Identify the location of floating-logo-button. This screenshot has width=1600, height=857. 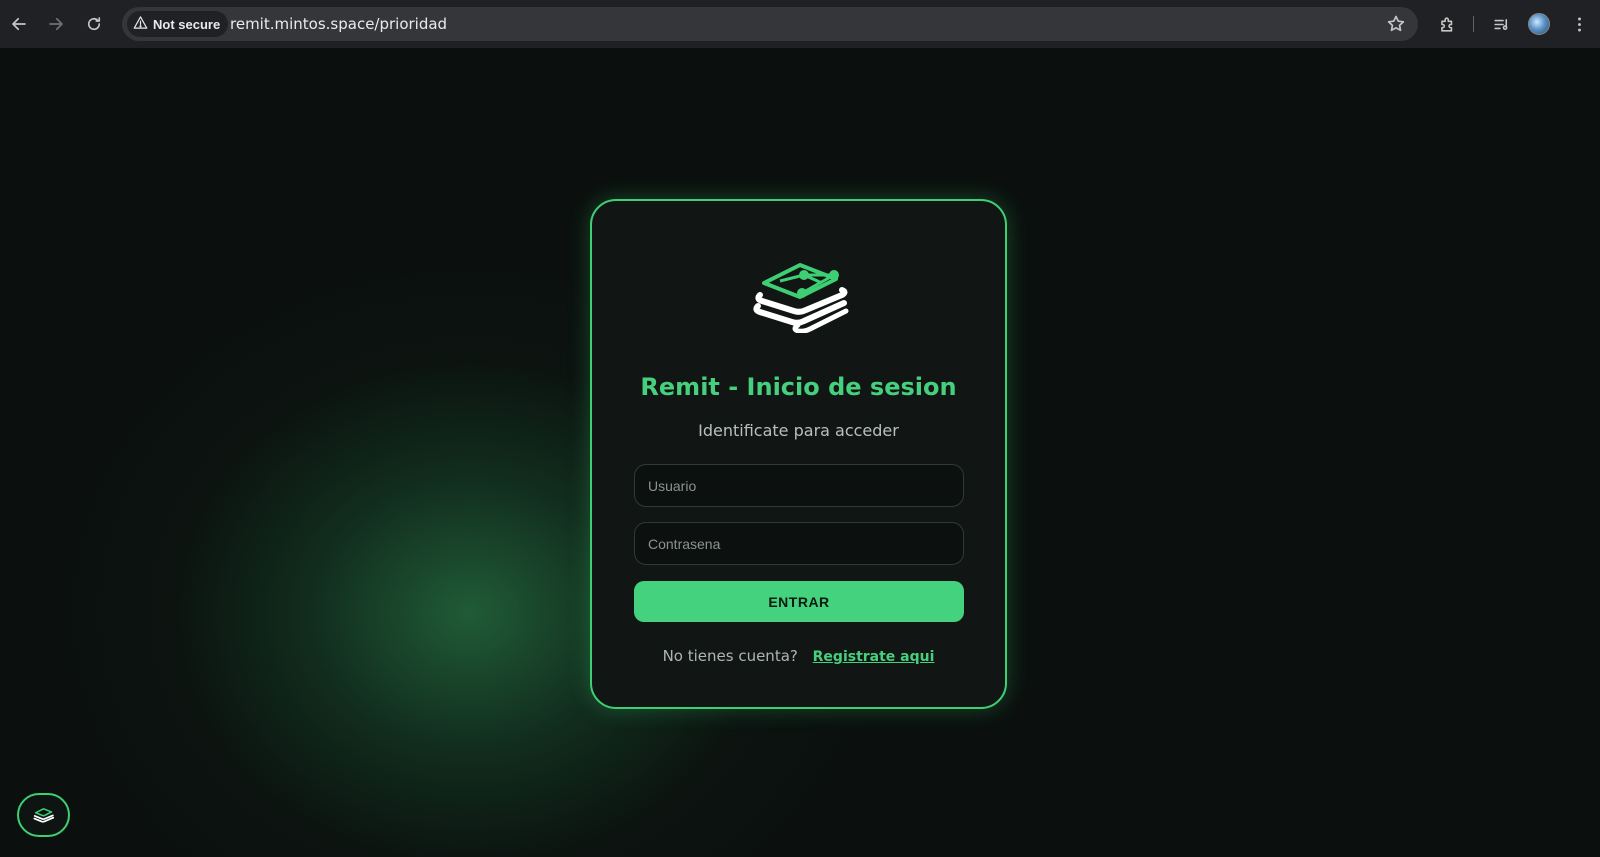
(43, 815).